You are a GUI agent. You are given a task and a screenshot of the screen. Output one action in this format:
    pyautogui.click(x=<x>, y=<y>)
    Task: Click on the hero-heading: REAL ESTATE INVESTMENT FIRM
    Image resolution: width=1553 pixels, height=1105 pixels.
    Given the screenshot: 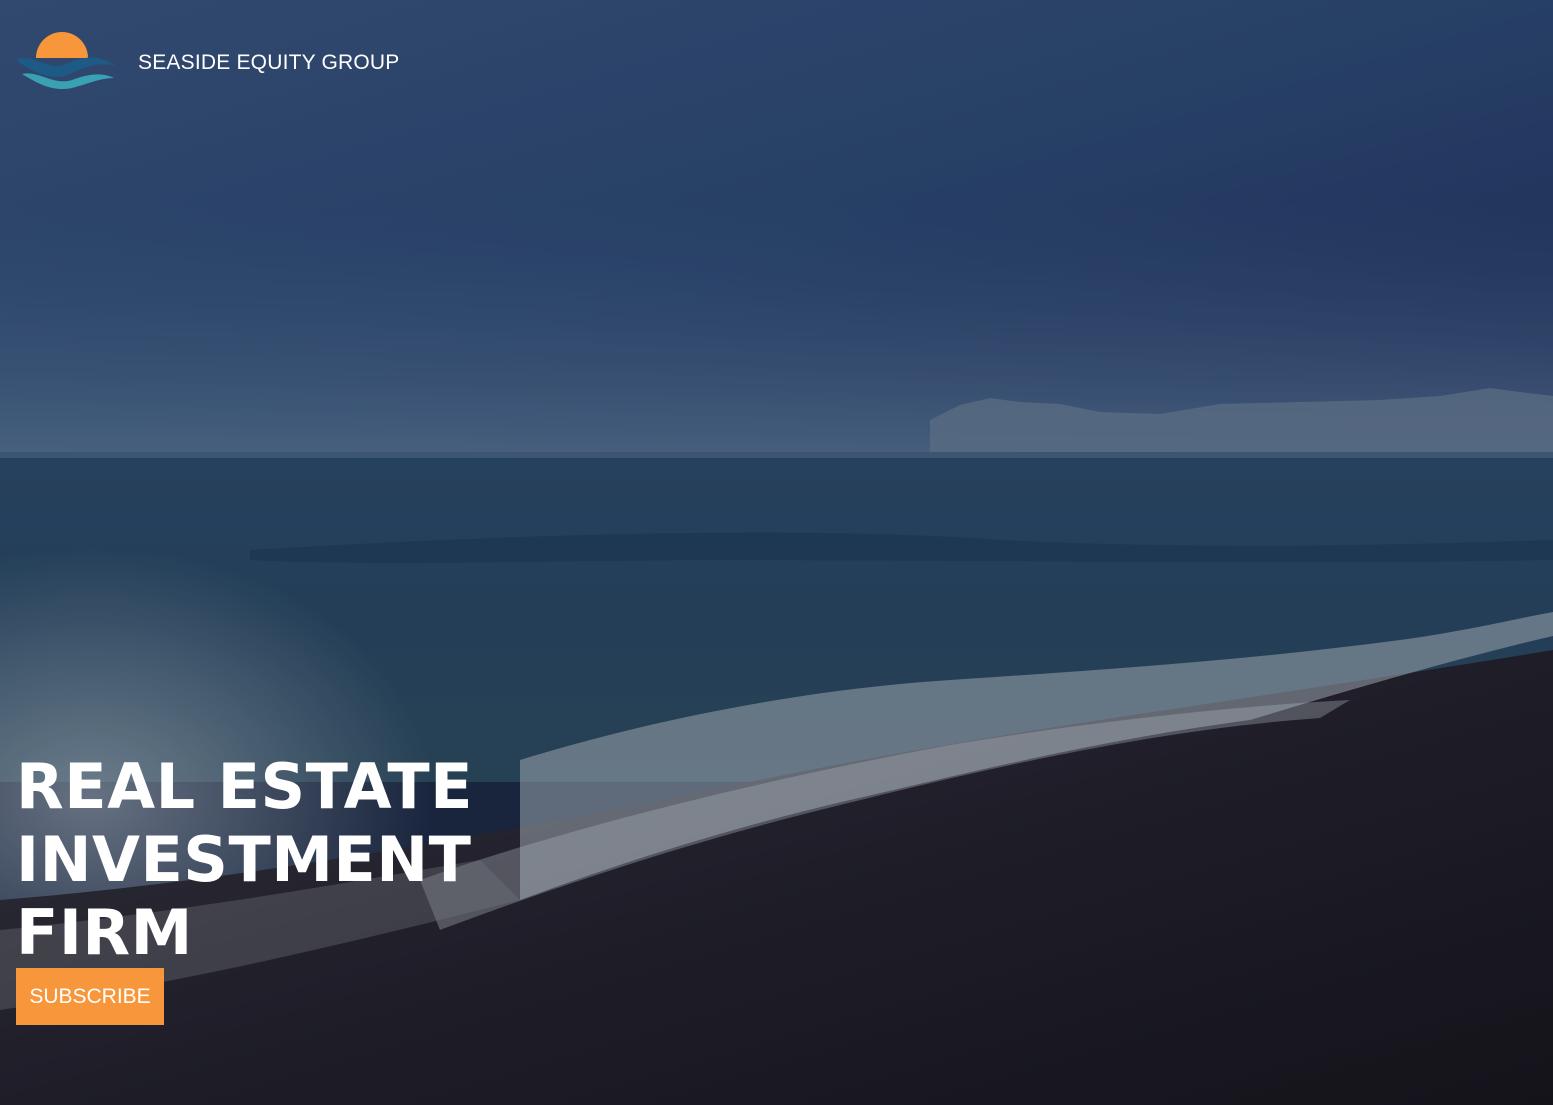 What is the action you would take?
    pyautogui.click(x=296, y=859)
    